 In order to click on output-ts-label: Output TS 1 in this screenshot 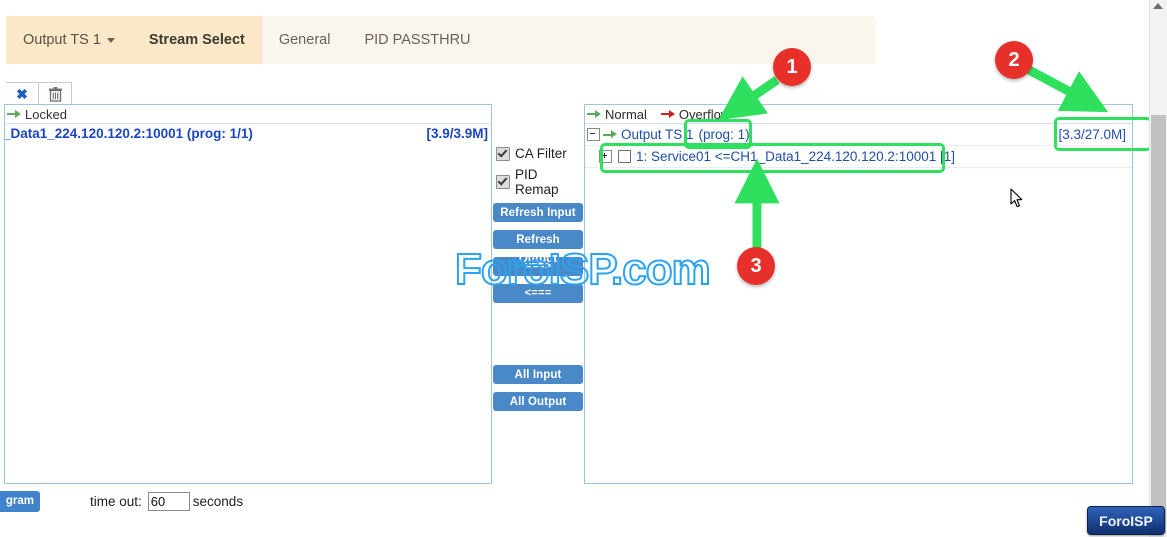, I will do `click(657, 134)`.